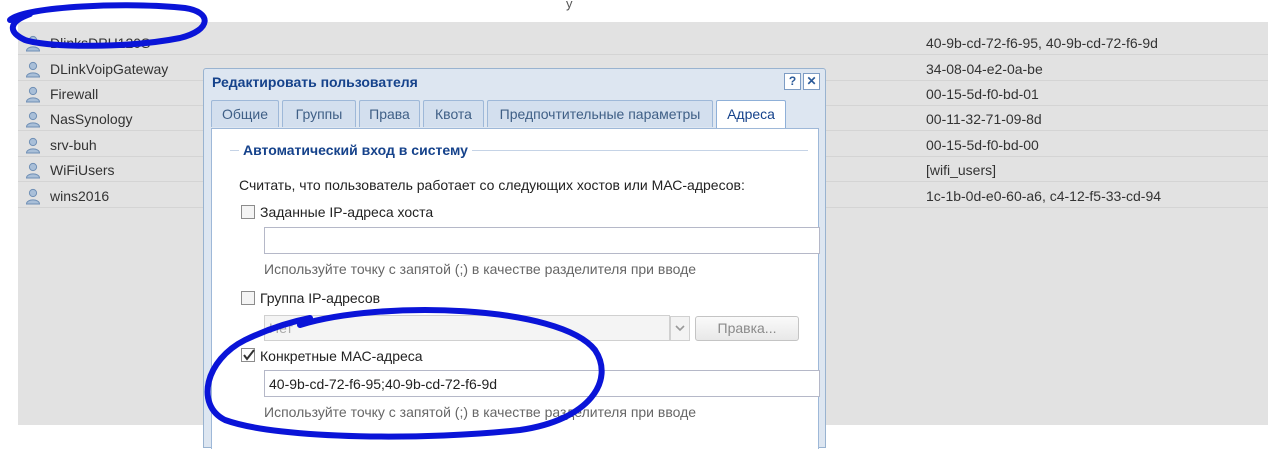 The image size is (1268, 449). Describe the element at coordinates (91, 119) in the screenshot. I see `user-name: NasSynology` at that location.